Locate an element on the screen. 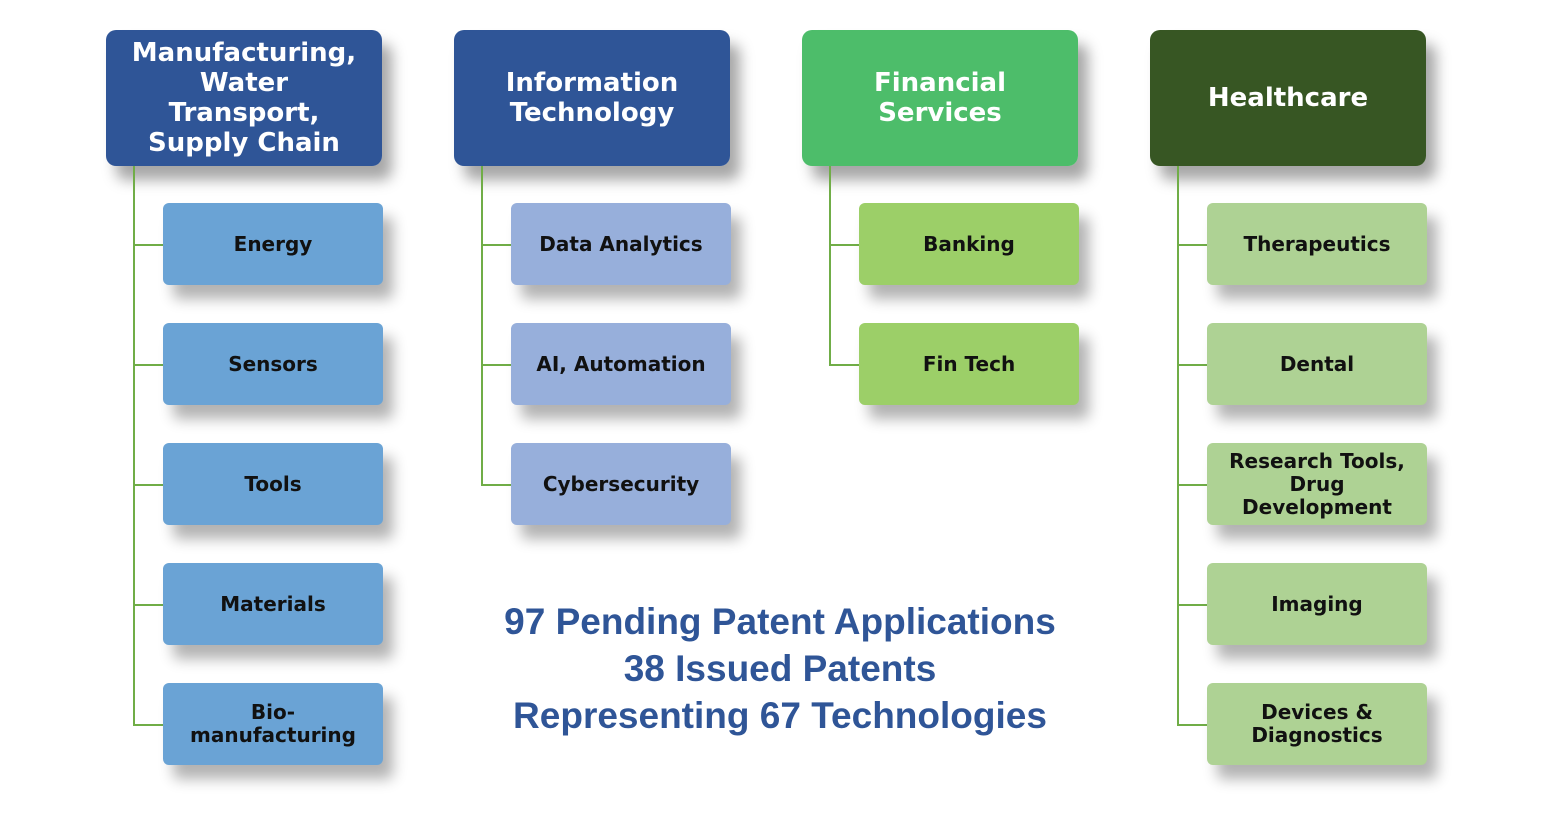 This screenshot has width=1560, height=818. subcategory-label: Banking is located at coordinates (969, 243).